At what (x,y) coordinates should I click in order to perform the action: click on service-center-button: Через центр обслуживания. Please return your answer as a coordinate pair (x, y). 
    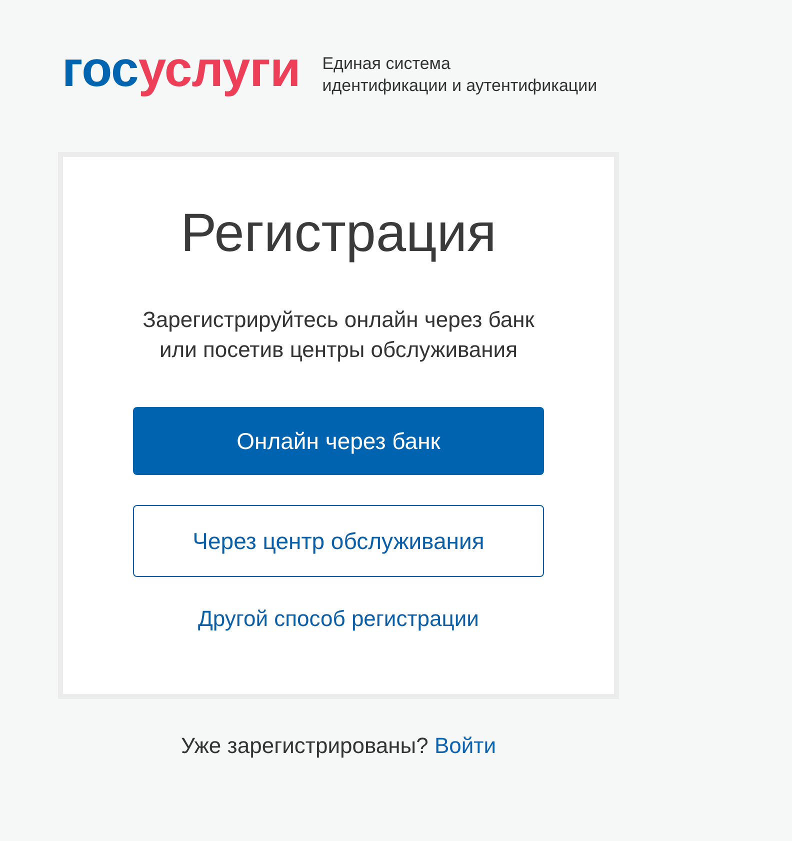
    Looking at the image, I should click on (338, 541).